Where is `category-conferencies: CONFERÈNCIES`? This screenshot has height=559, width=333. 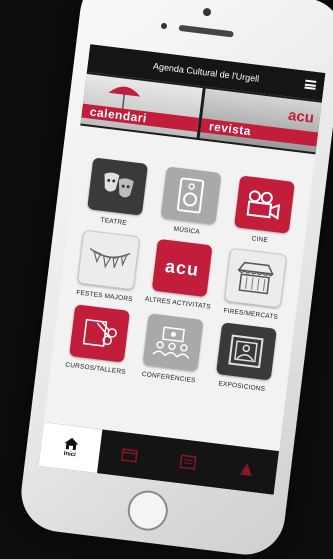
category-conferencies: CONFERÈNCIES is located at coordinates (172, 348).